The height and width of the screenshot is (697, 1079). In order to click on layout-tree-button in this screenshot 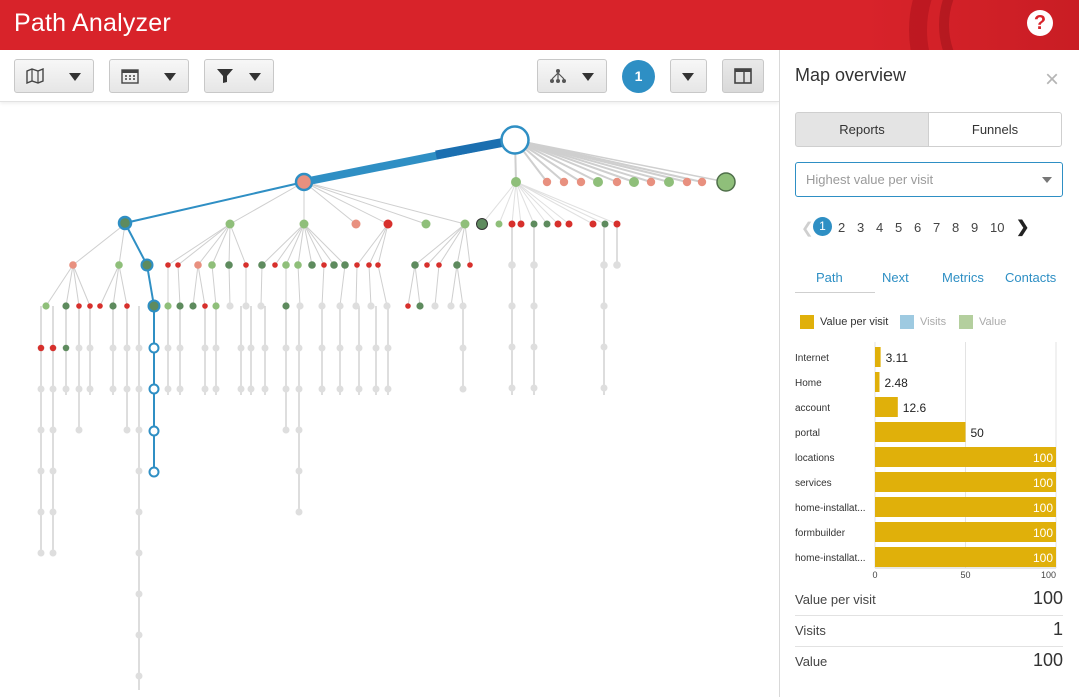, I will do `click(572, 76)`.